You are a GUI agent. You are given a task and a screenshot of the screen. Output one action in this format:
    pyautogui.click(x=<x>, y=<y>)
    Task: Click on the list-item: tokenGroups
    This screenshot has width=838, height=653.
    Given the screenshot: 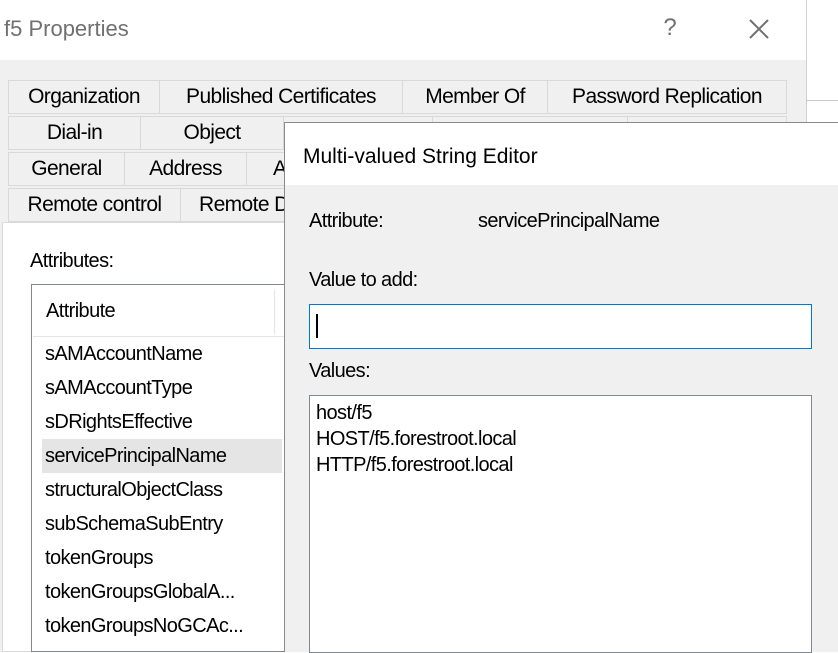 What is the action you would take?
    pyautogui.click(x=162, y=558)
    